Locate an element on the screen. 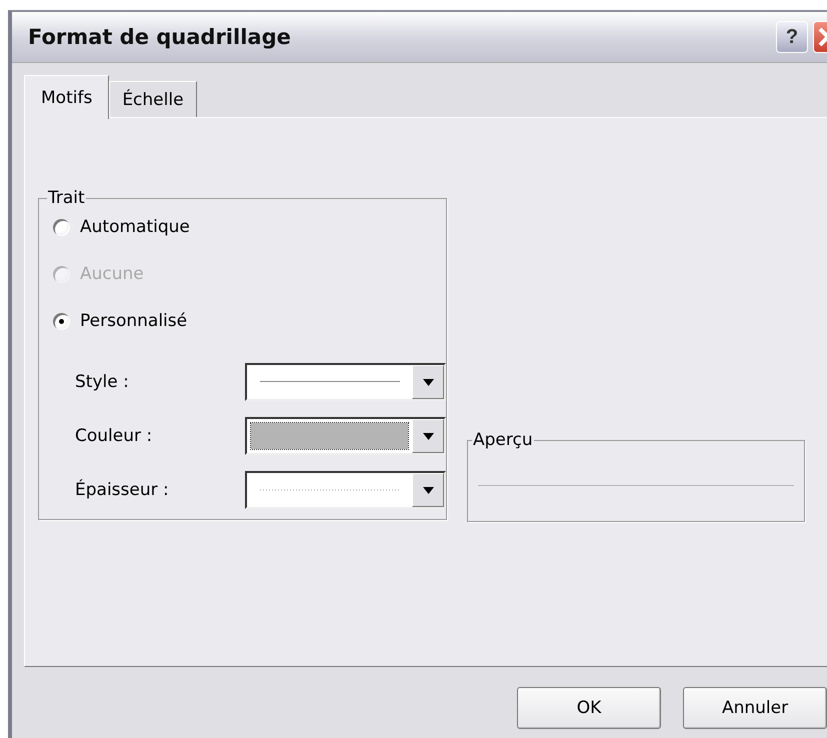 The width and height of the screenshot is (827, 738). group-title: Trait is located at coordinates (66, 198).